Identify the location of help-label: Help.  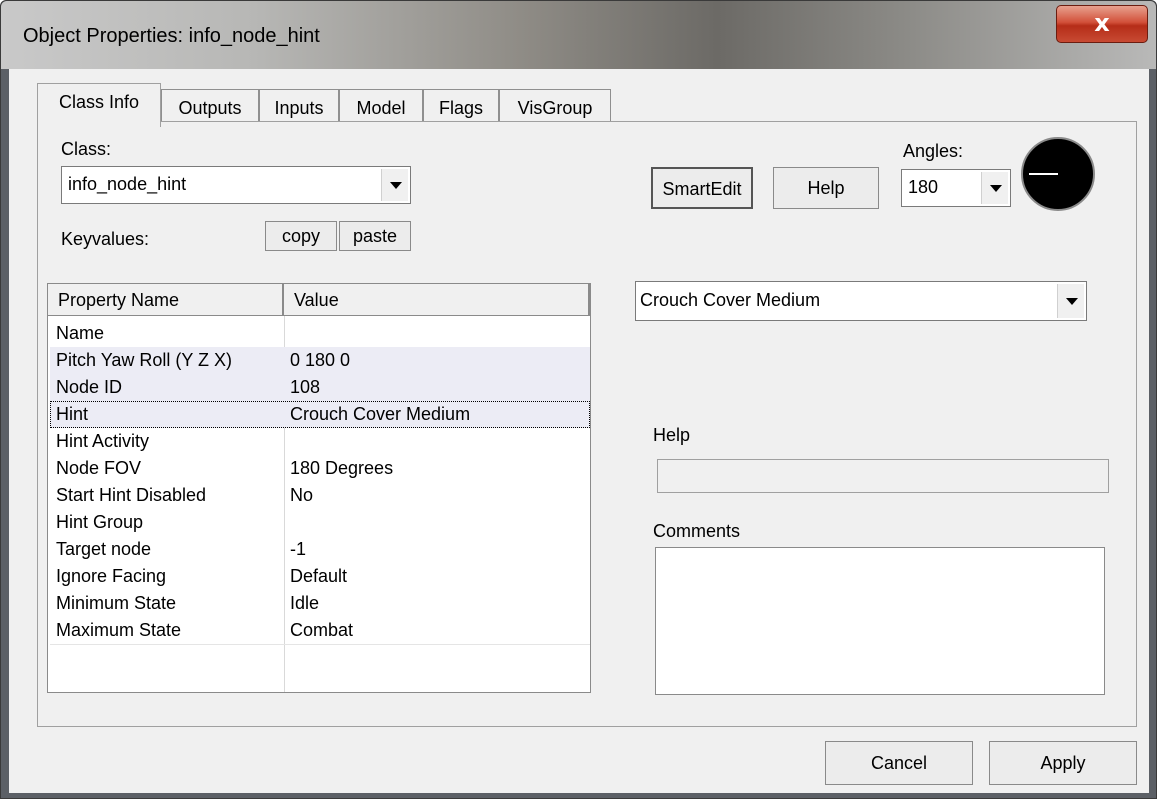
(672, 435).